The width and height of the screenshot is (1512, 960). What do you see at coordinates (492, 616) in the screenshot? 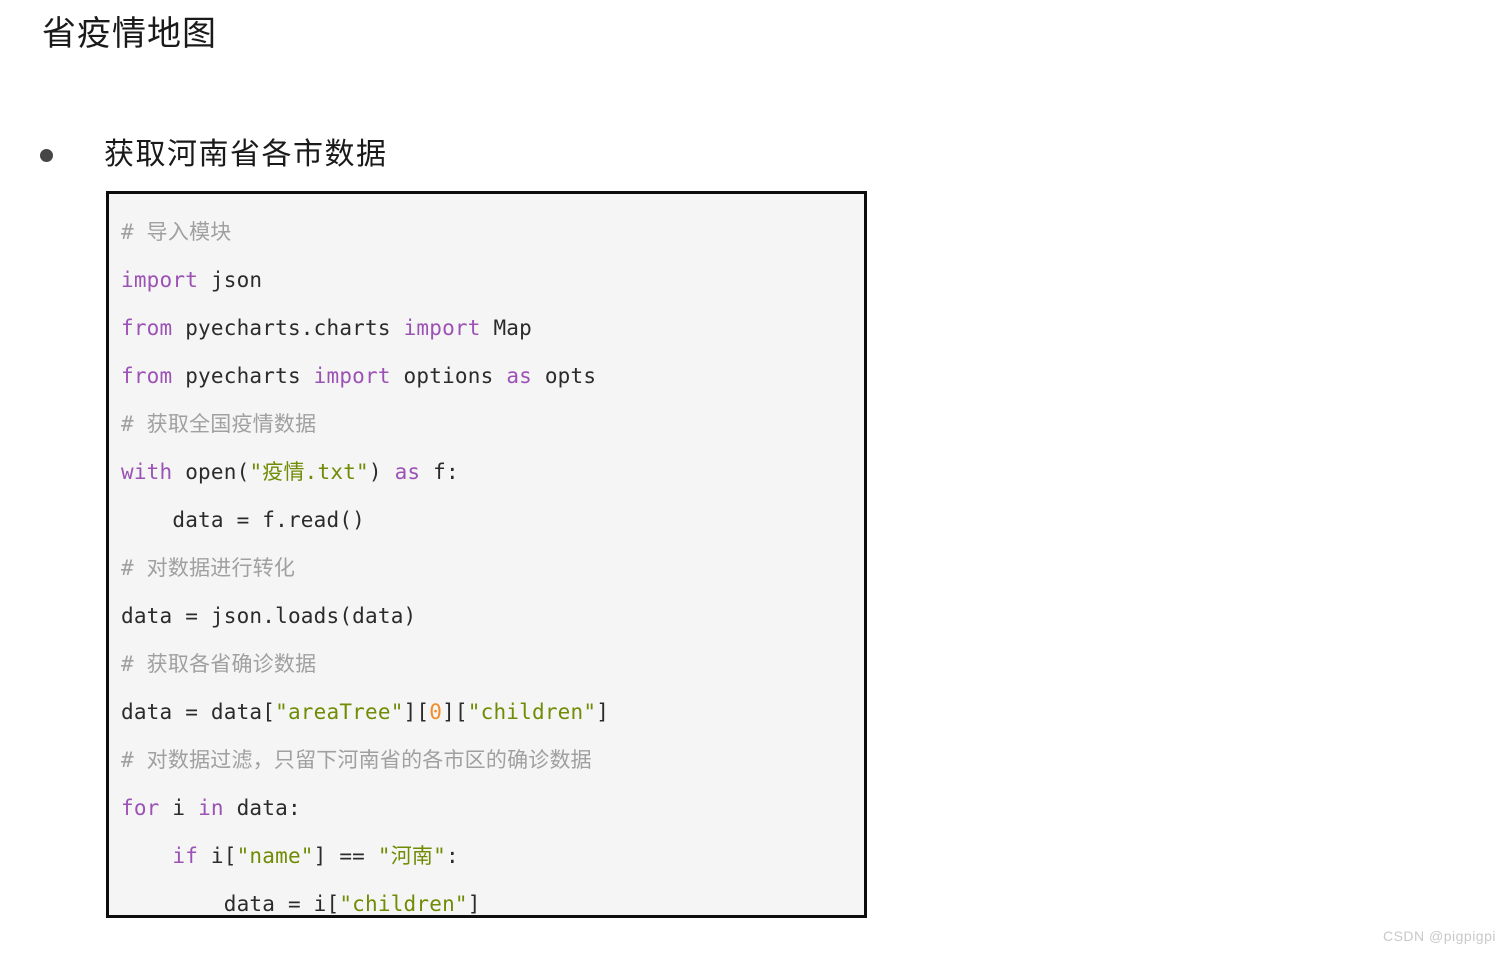
I see `code-line: data = json.loads(data)` at bounding box center [492, 616].